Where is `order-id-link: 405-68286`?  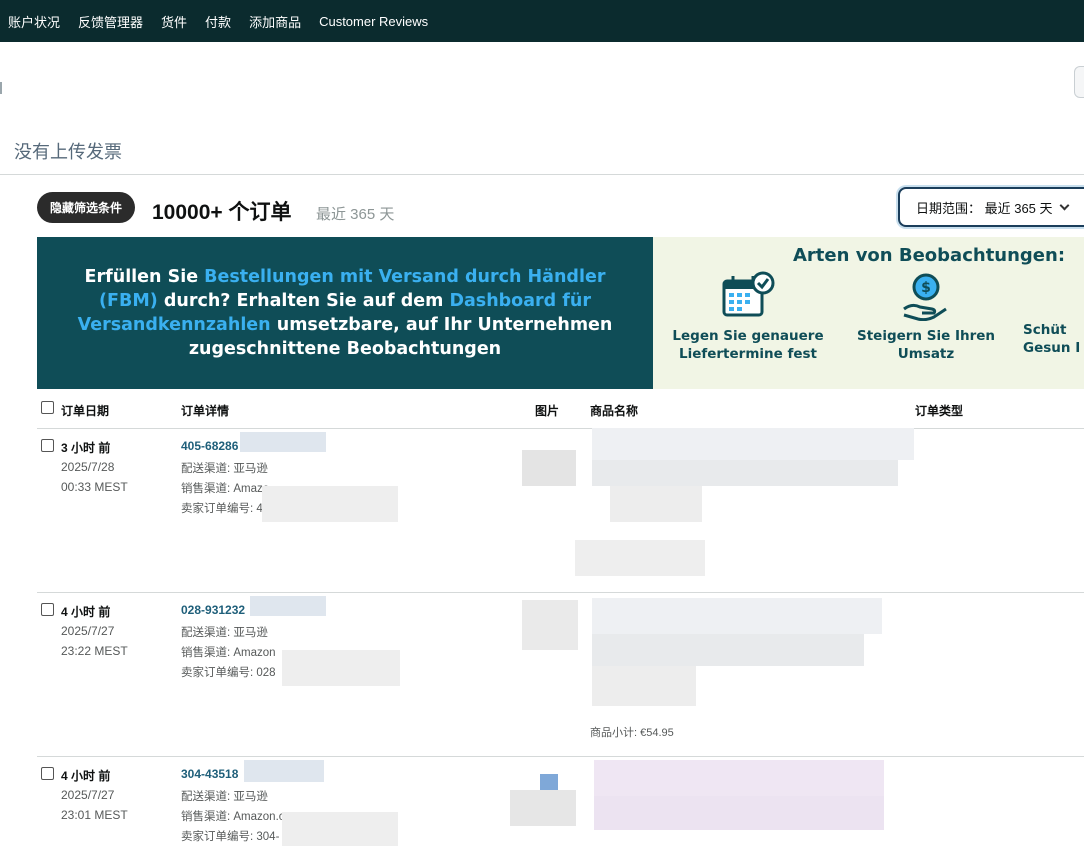
order-id-link: 405-68286 is located at coordinates (209, 446).